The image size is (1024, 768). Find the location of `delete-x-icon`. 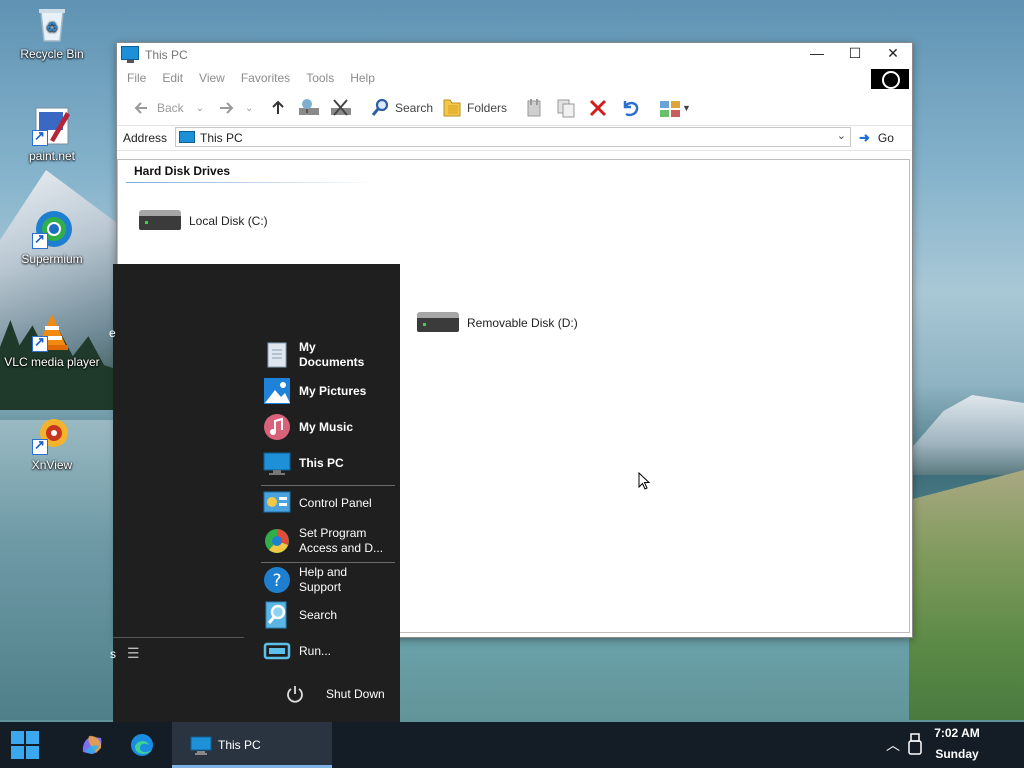

delete-x-icon is located at coordinates (598, 108).